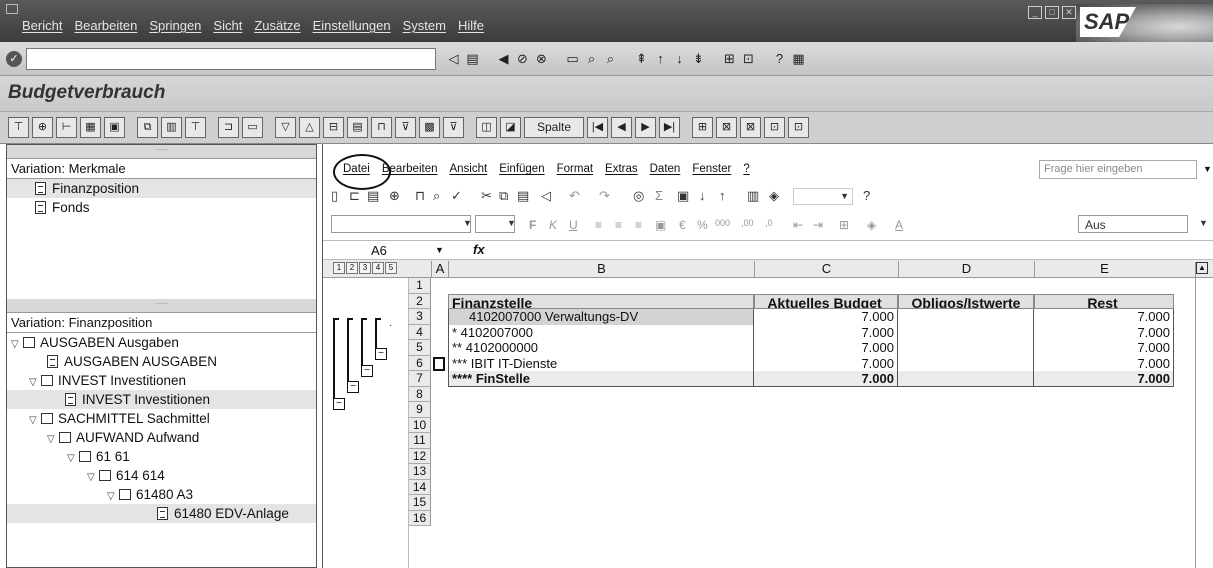  What do you see at coordinates (161, 342) in the screenshot?
I see `tree-node: ▽ AUSGABEN Ausgaben` at bounding box center [161, 342].